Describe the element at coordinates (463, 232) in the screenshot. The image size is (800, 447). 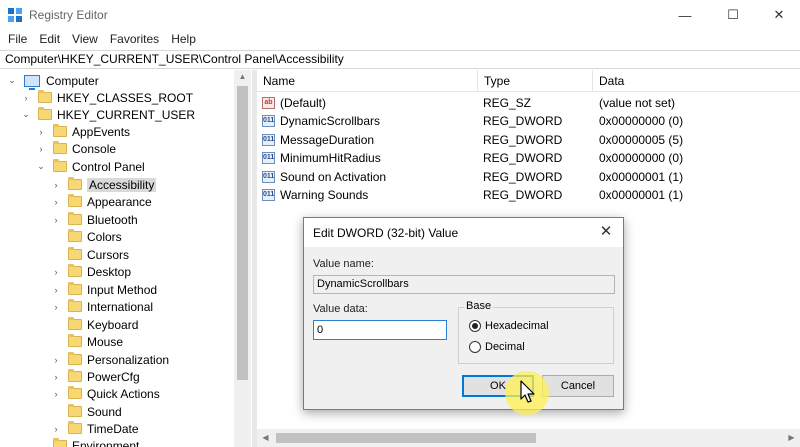
I see `dialog-title-bar: Edit DWORD (32-bit) Value ✕` at that location.